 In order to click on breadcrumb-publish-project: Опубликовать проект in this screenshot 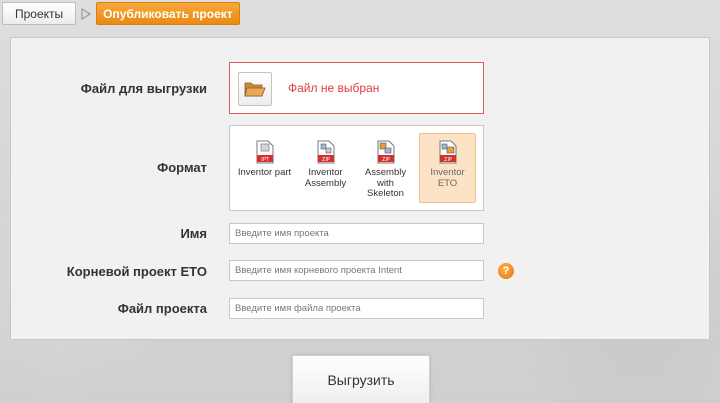, I will do `click(168, 13)`.